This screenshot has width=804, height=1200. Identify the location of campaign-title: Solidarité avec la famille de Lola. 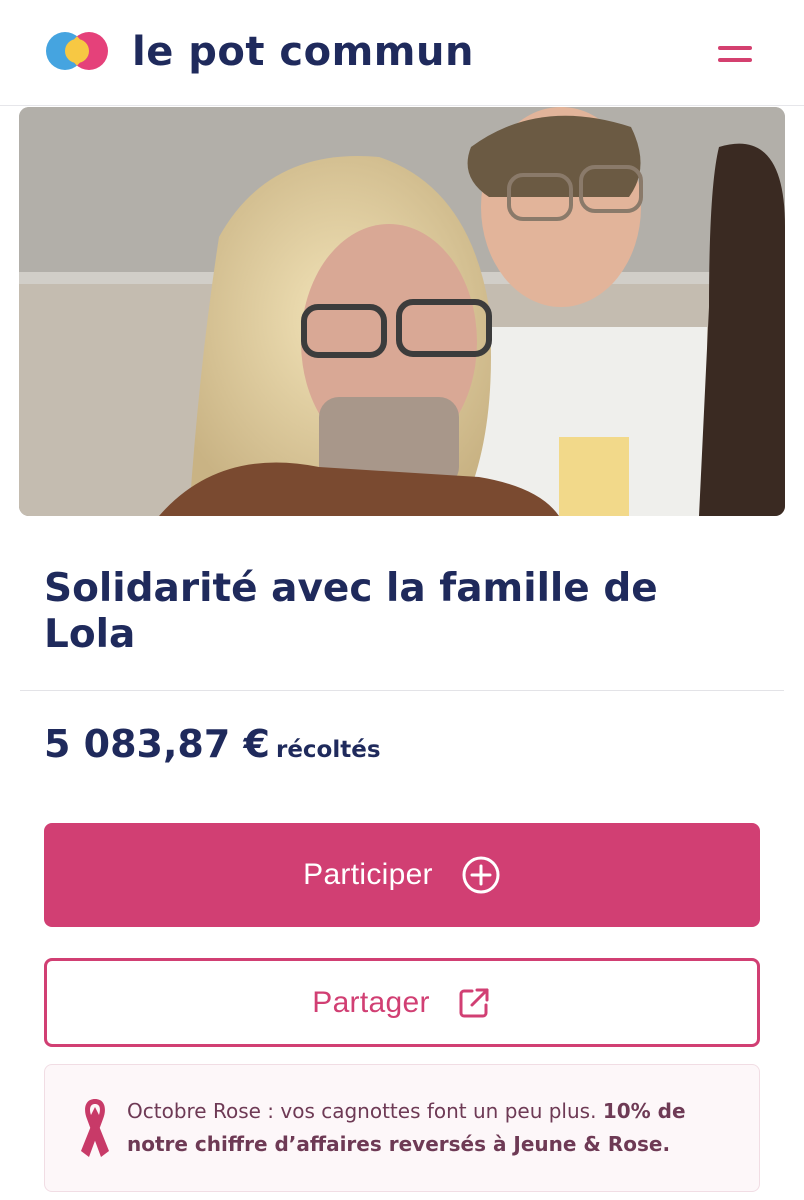
(351, 611).